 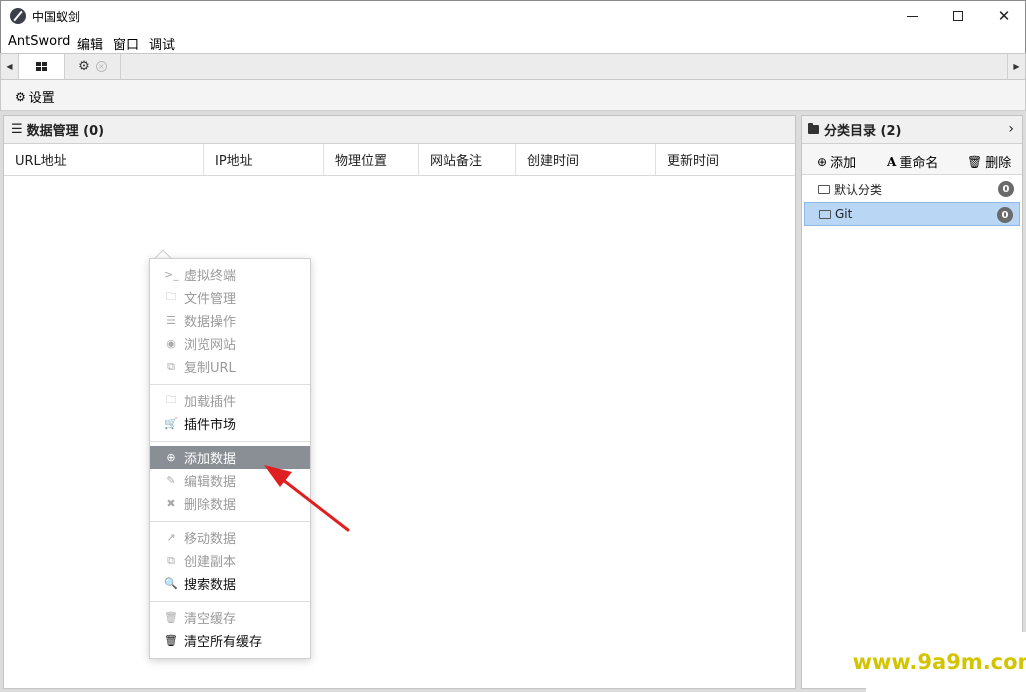 I want to click on tab-home, so click(x=42, y=66).